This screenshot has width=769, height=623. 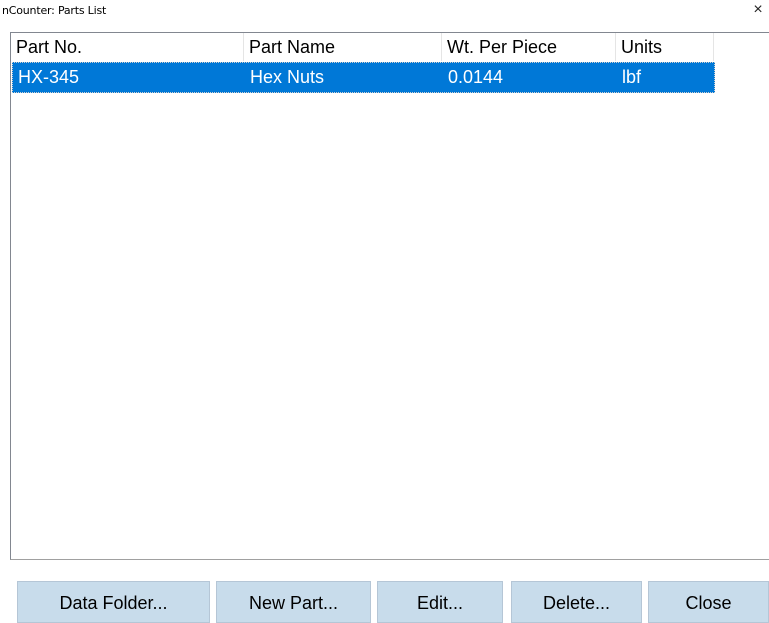 What do you see at coordinates (287, 77) in the screenshot?
I see `cell-part-name: Hex Nuts` at bounding box center [287, 77].